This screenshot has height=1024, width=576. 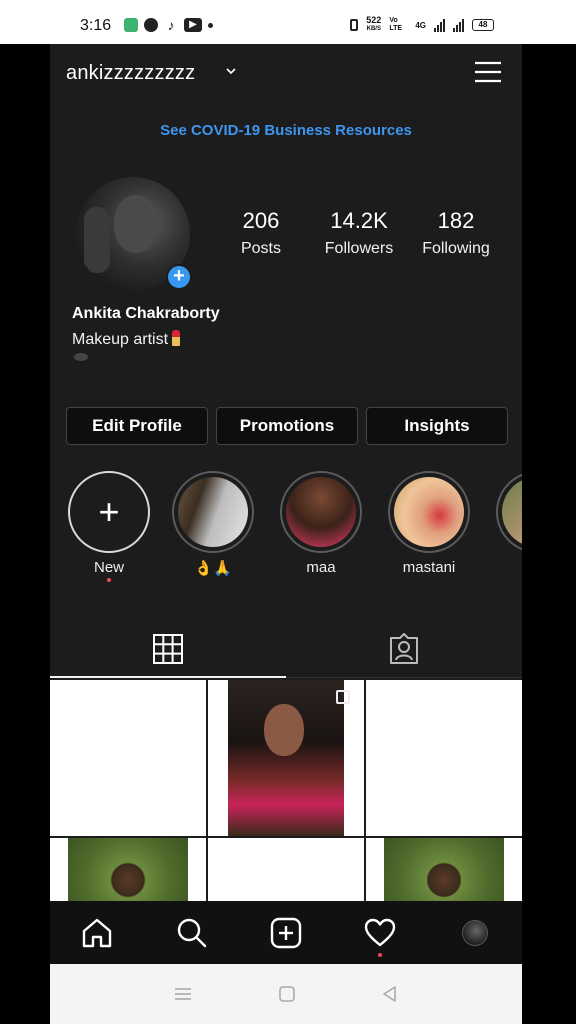 I want to click on highlight-label: 👌🙏, so click(x=213, y=568).